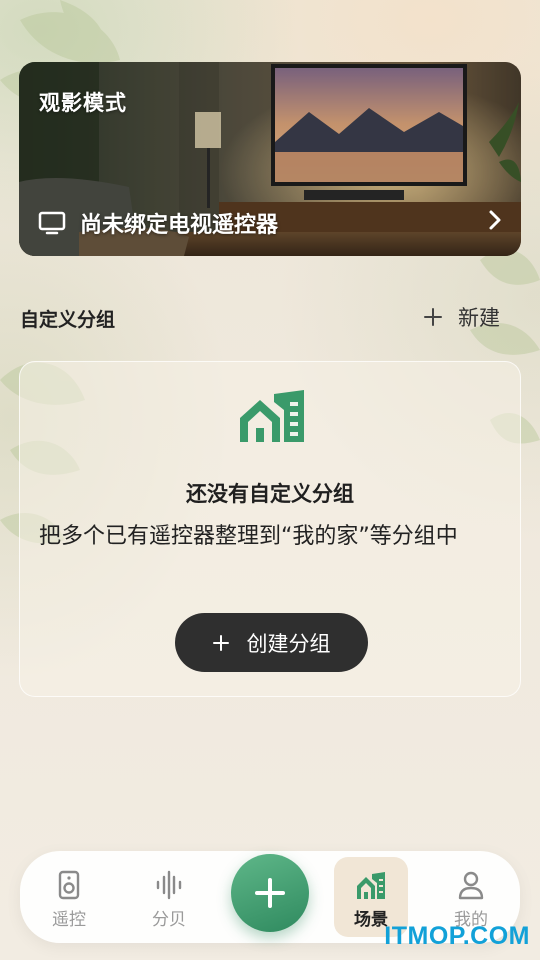  I want to click on tab-remote-label: 遥控, so click(69, 920).